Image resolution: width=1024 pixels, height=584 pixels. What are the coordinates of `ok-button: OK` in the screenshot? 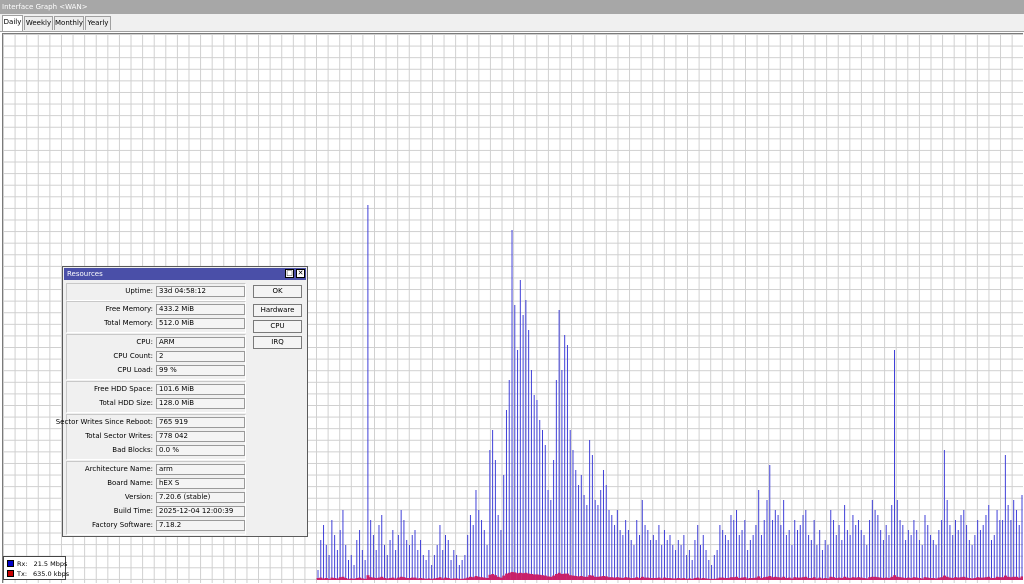 It's located at (277, 291).